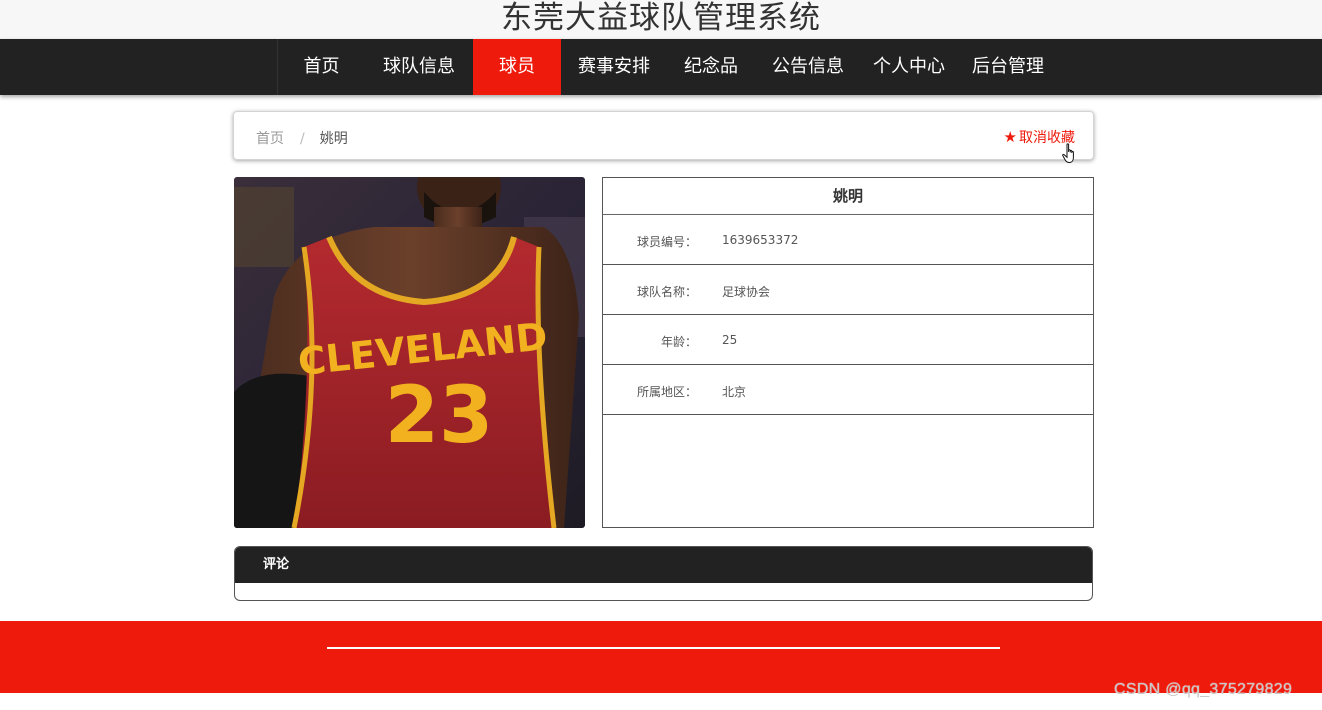  What do you see at coordinates (614, 67) in the screenshot?
I see `nav-item-schedule: 赛事安排` at bounding box center [614, 67].